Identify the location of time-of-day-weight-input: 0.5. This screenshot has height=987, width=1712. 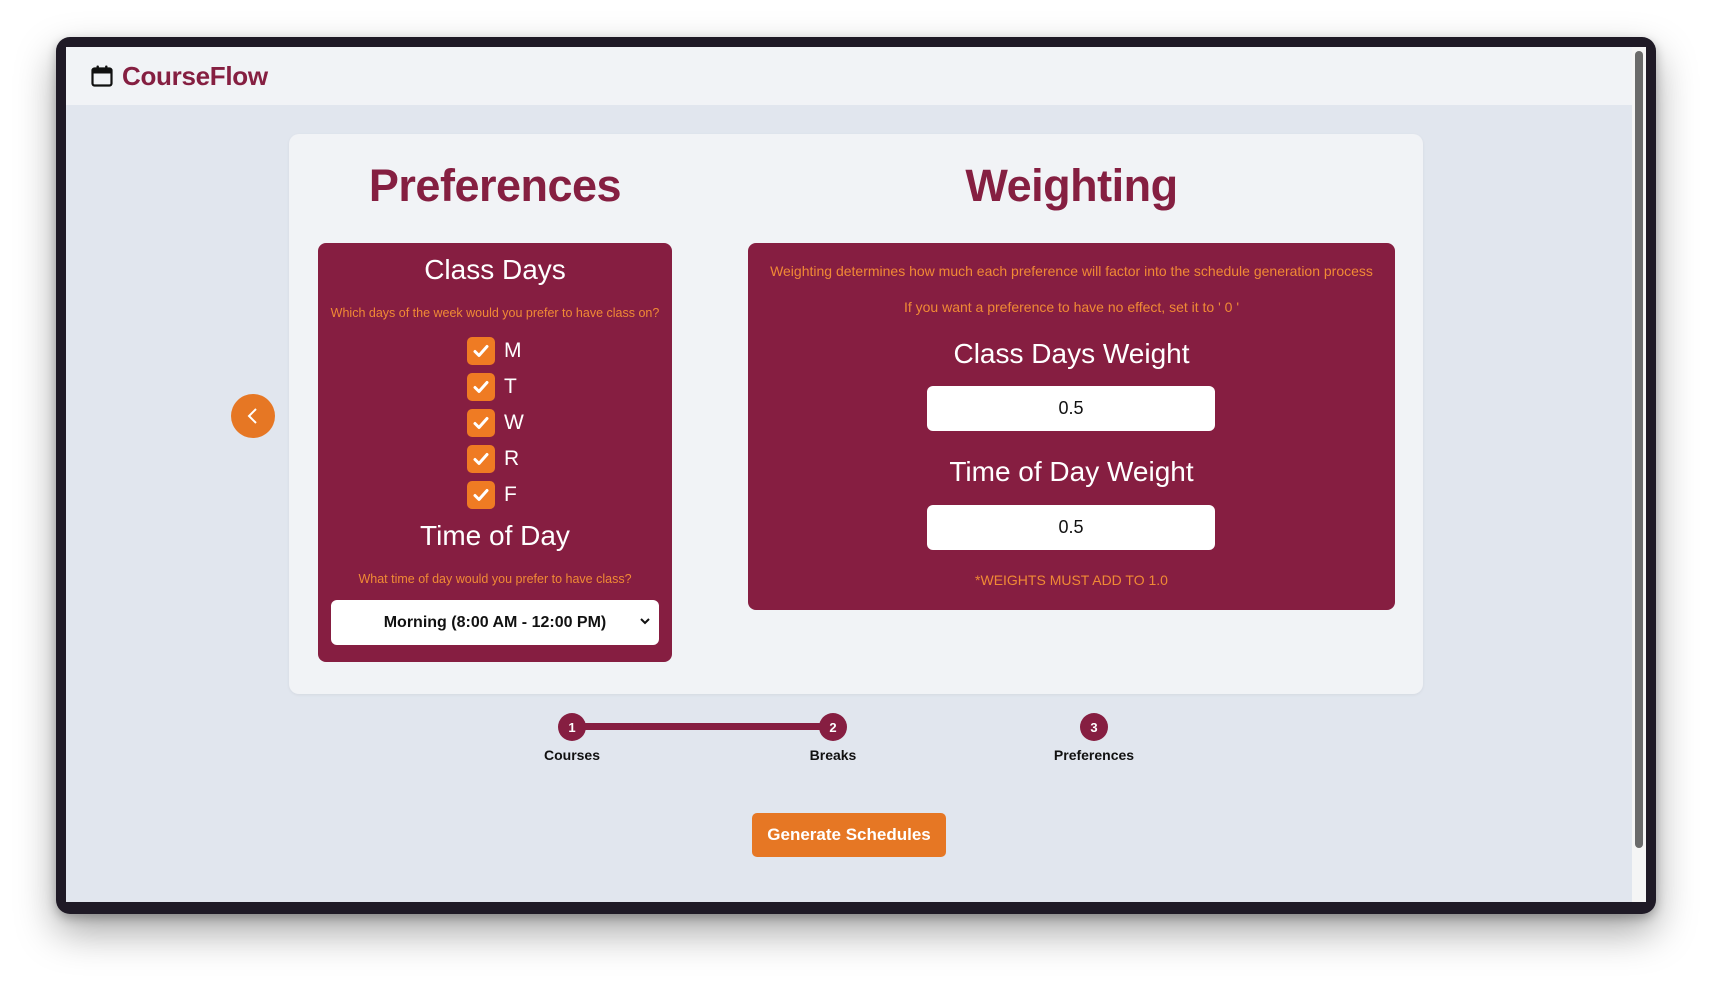
(1071, 527).